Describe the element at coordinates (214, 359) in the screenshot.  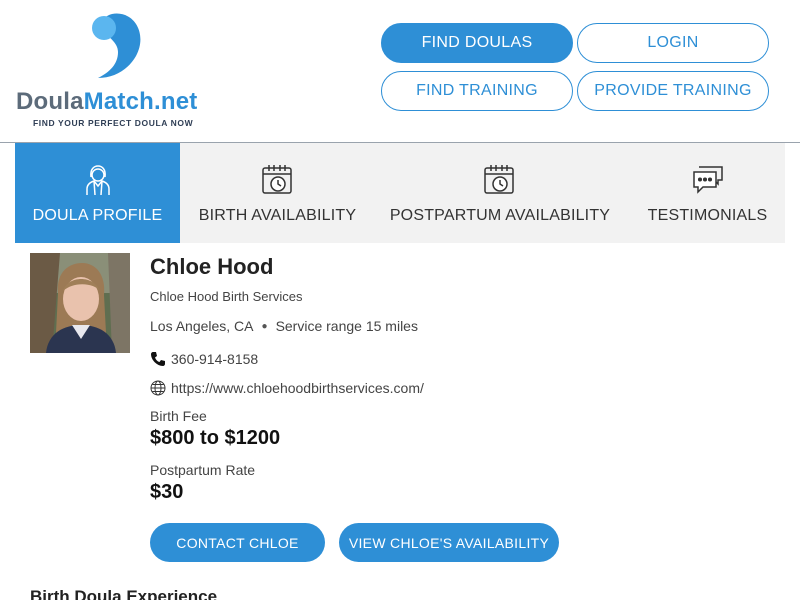
I see `phone-number: 360-914-8158` at that location.